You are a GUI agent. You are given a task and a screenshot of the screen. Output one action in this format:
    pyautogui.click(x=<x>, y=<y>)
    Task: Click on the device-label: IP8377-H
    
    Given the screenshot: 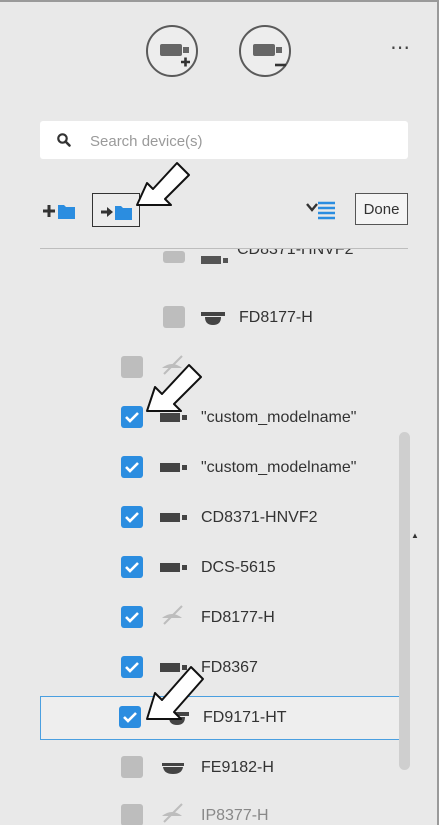 What is the action you would take?
    pyautogui.click(x=235, y=815)
    